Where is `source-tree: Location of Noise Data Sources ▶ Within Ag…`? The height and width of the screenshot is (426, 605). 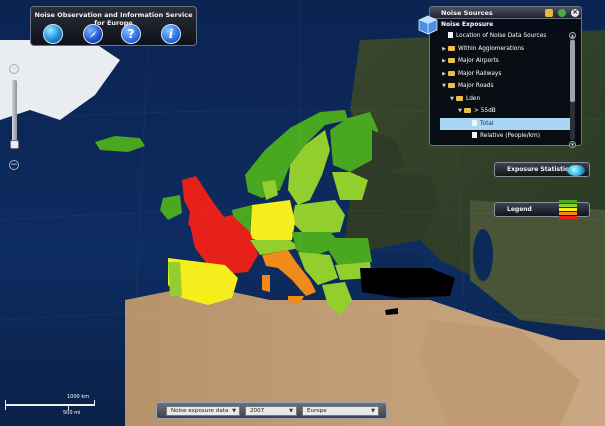
source-tree: Location of Noise Data Sources ▶ Within Ag… is located at coordinates (505, 87).